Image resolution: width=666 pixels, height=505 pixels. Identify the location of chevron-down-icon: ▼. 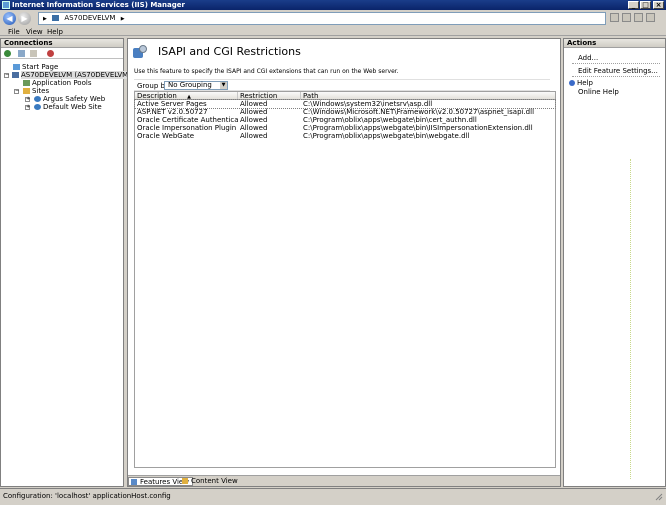
(223, 85).